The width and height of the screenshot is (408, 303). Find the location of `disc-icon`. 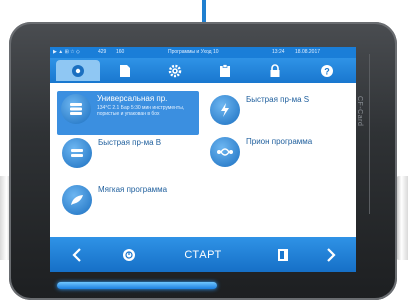

disc-icon is located at coordinates (78, 70).